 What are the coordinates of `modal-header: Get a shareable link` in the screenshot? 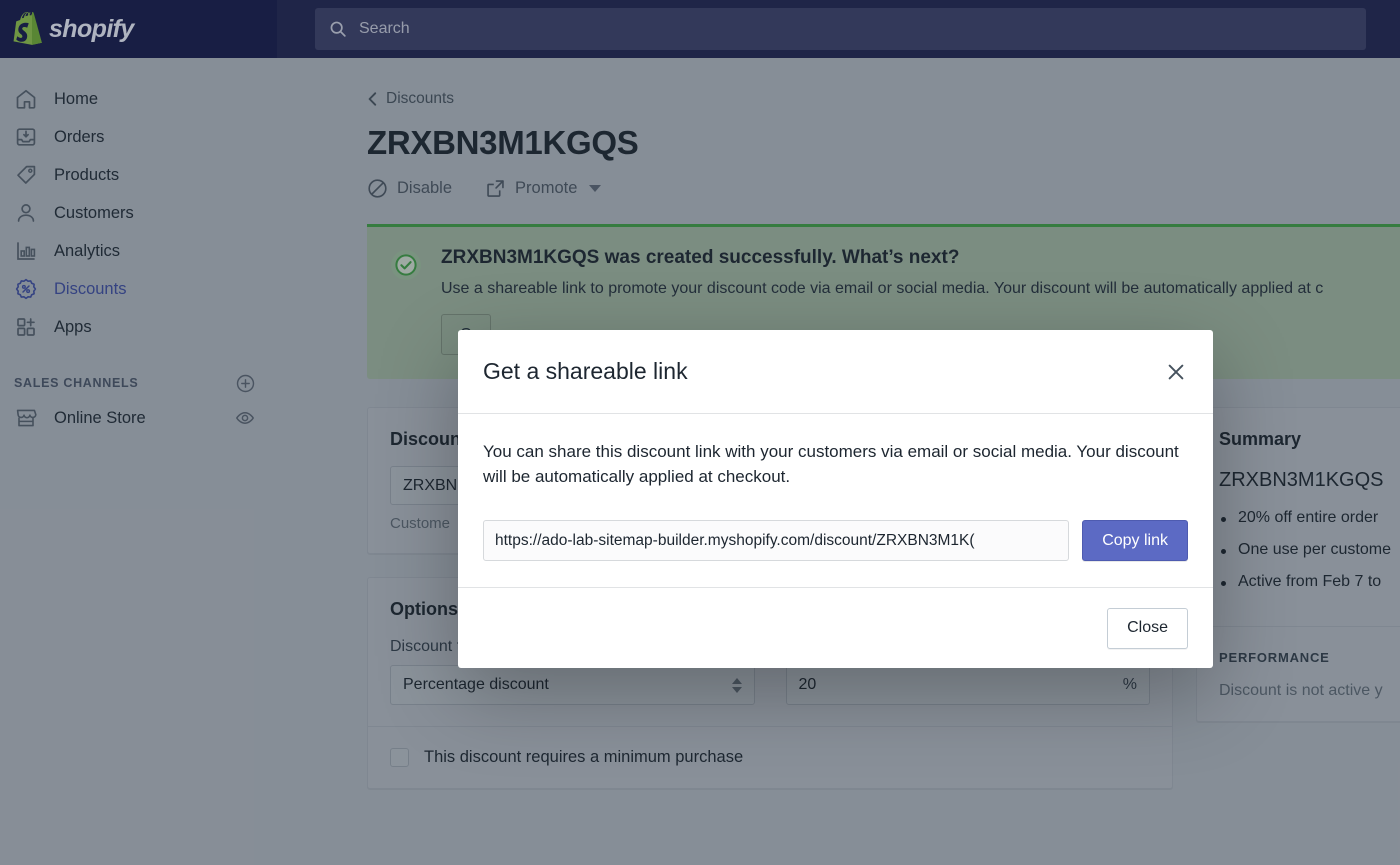 It's located at (835, 372).